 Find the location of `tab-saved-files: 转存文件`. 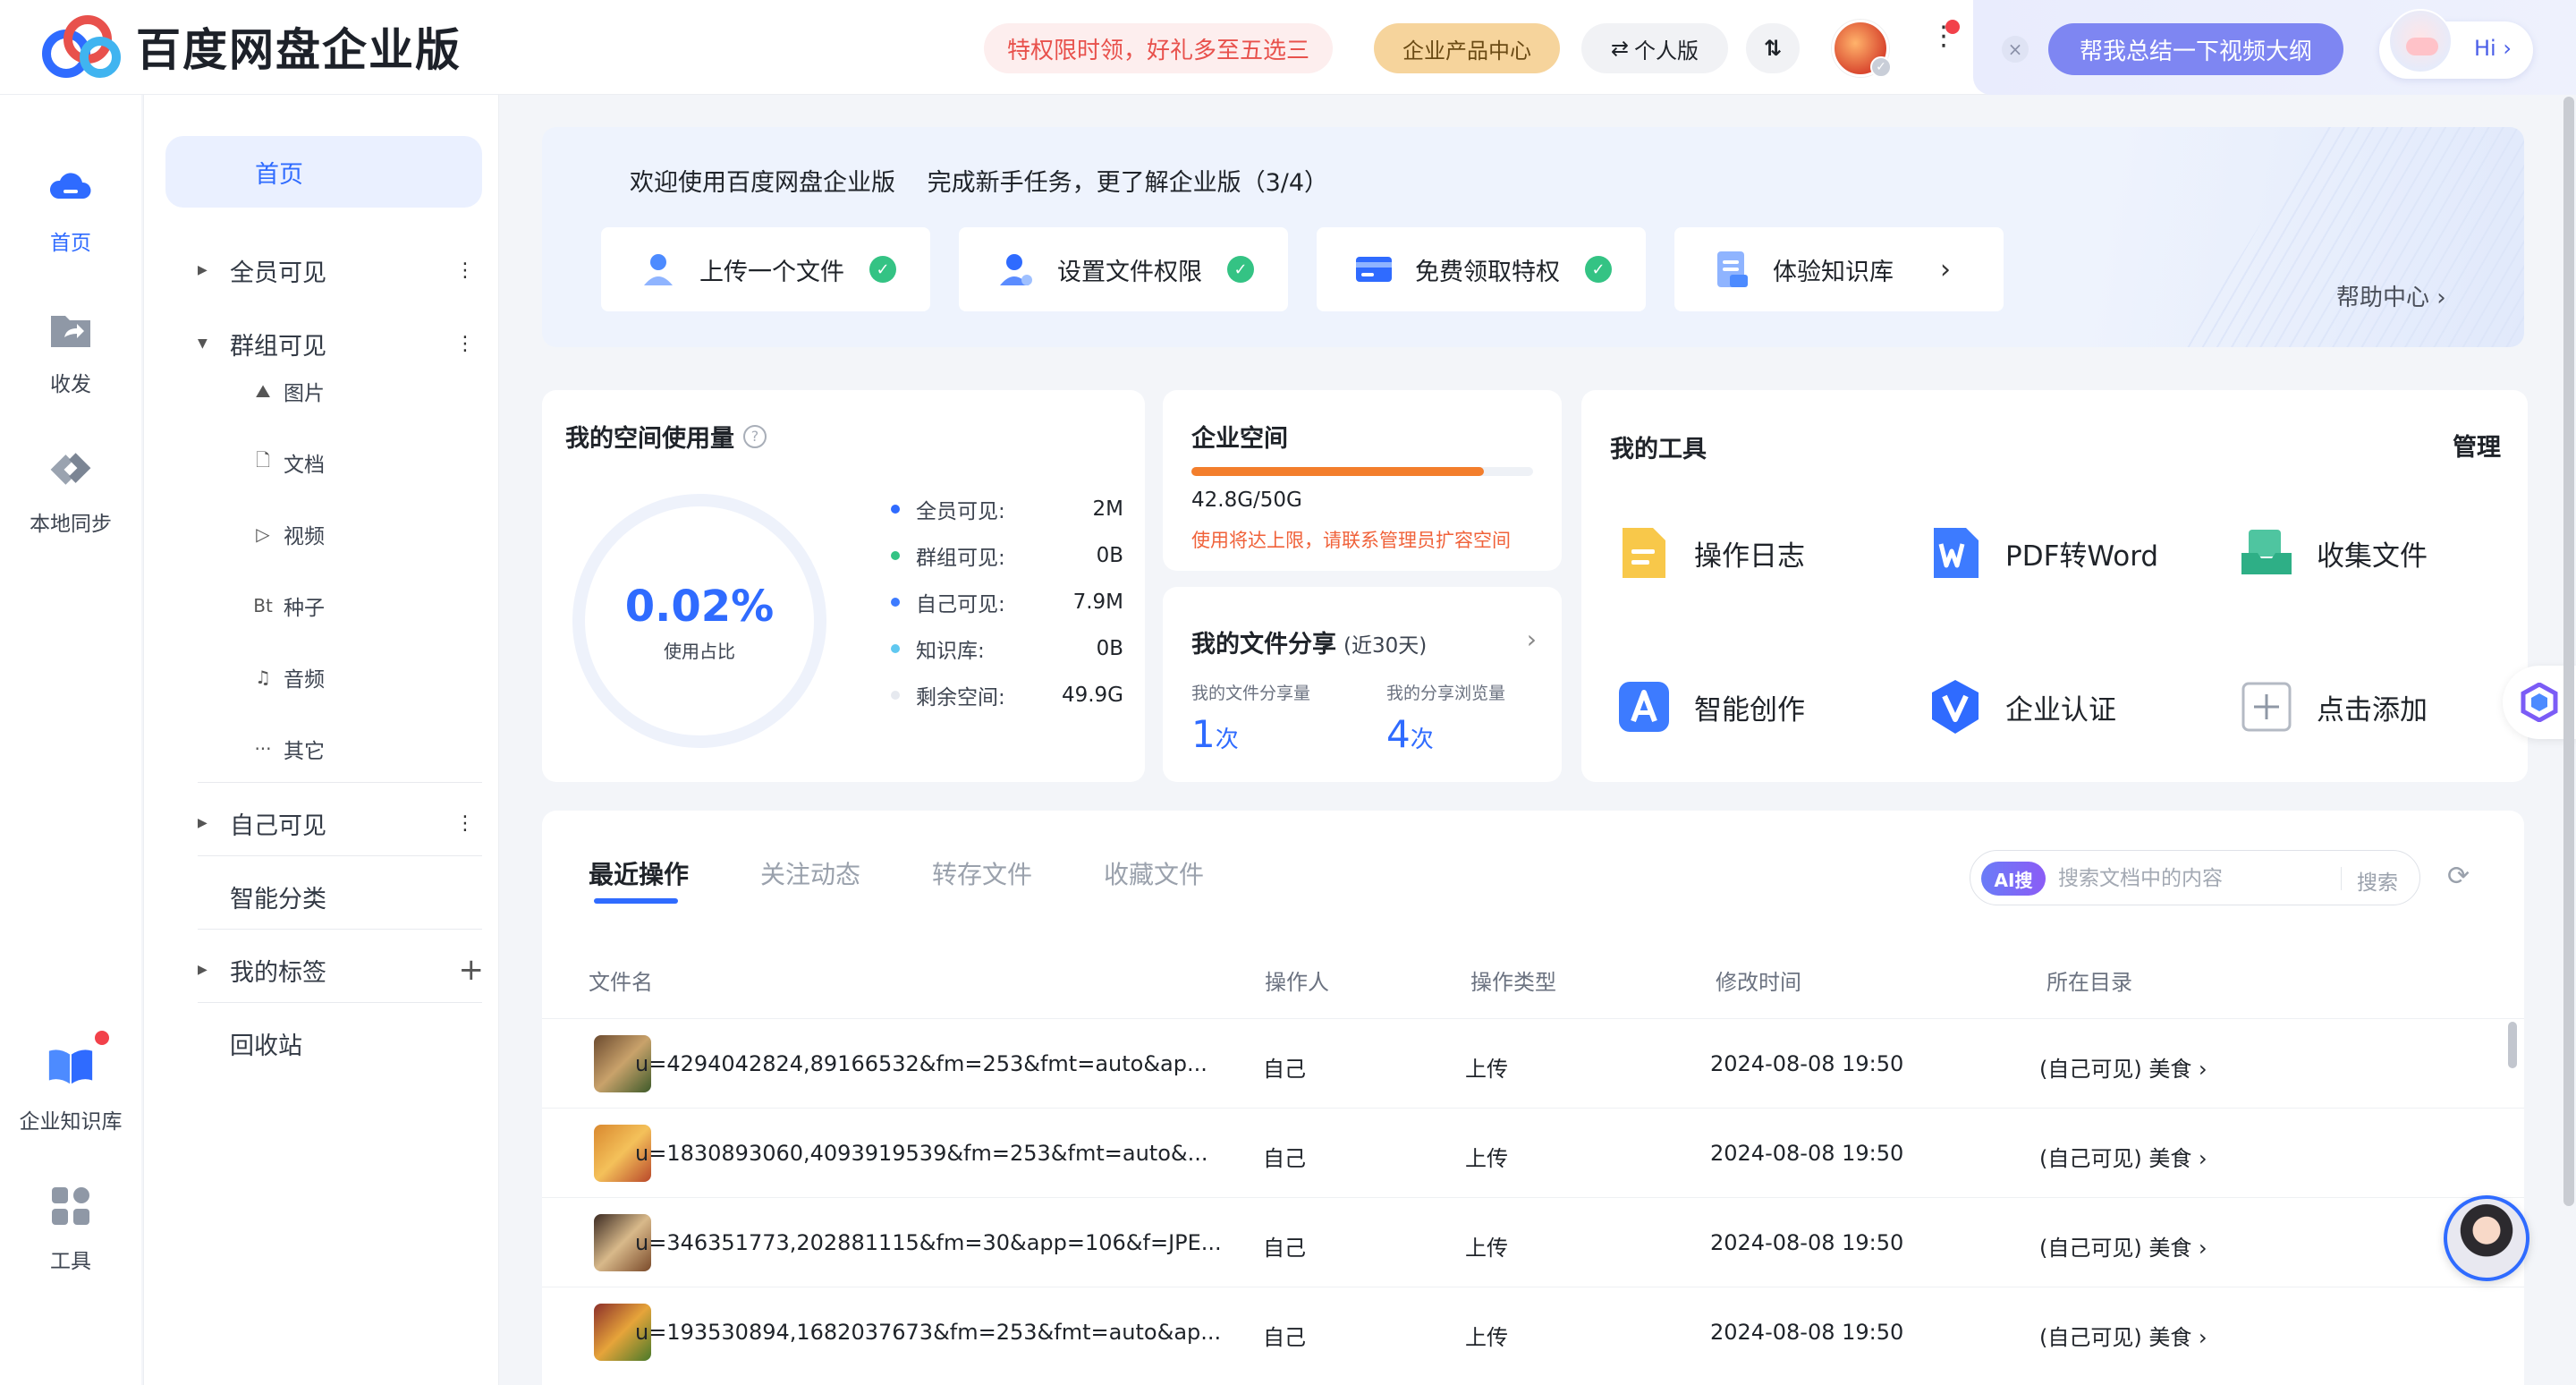

tab-saved-files: 转存文件 is located at coordinates (982, 873).